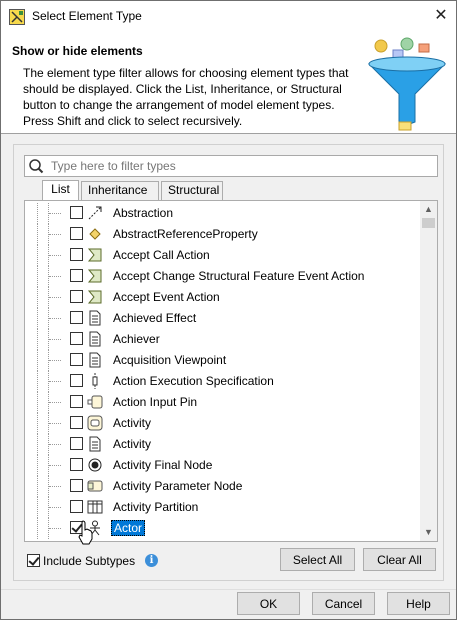 The height and width of the screenshot is (620, 457). Describe the element at coordinates (151, 560) in the screenshot. I see `info-icon: i` at that location.